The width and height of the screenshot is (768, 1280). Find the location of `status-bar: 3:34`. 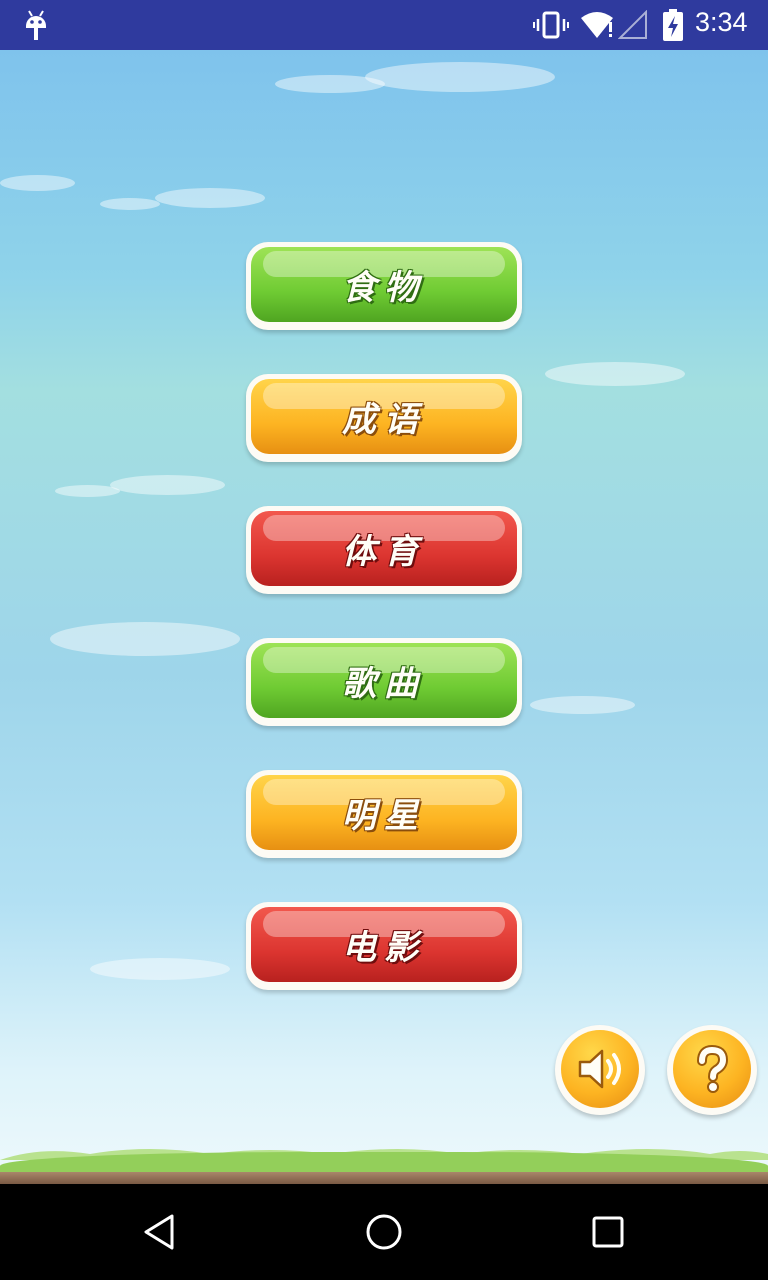

status-bar: 3:34 is located at coordinates (384, 25).